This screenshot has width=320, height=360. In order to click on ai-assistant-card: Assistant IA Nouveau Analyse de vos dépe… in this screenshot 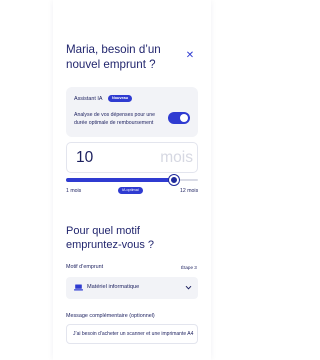, I will do `click(132, 112)`.